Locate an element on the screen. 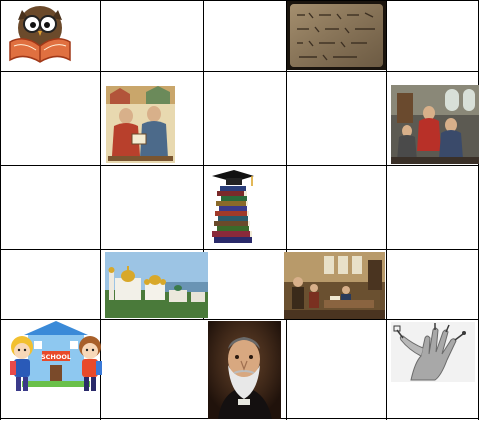  books-stack-cap-icon is located at coordinates (232, 208).